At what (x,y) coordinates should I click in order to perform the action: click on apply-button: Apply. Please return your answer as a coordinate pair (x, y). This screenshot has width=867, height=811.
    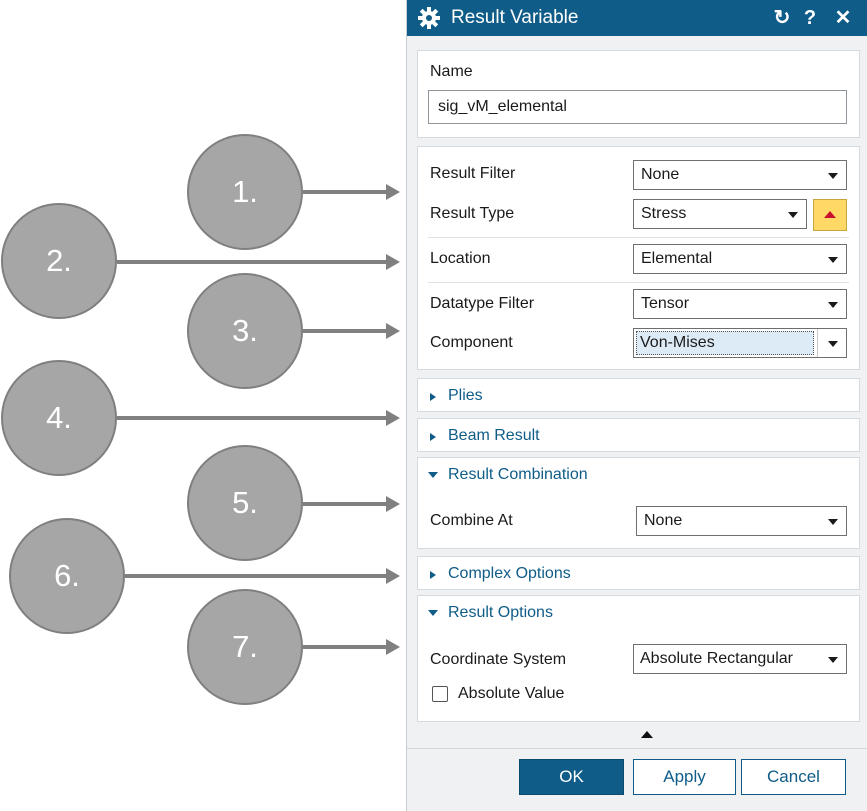
    Looking at the image, I should click on (684, 777).